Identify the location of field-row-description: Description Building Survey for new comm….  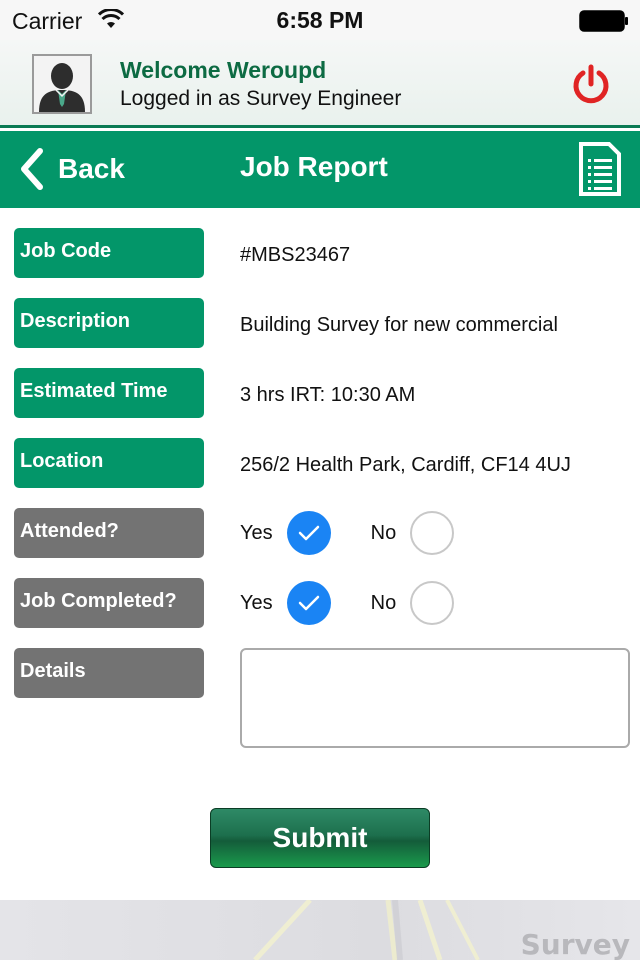
(320, 324).